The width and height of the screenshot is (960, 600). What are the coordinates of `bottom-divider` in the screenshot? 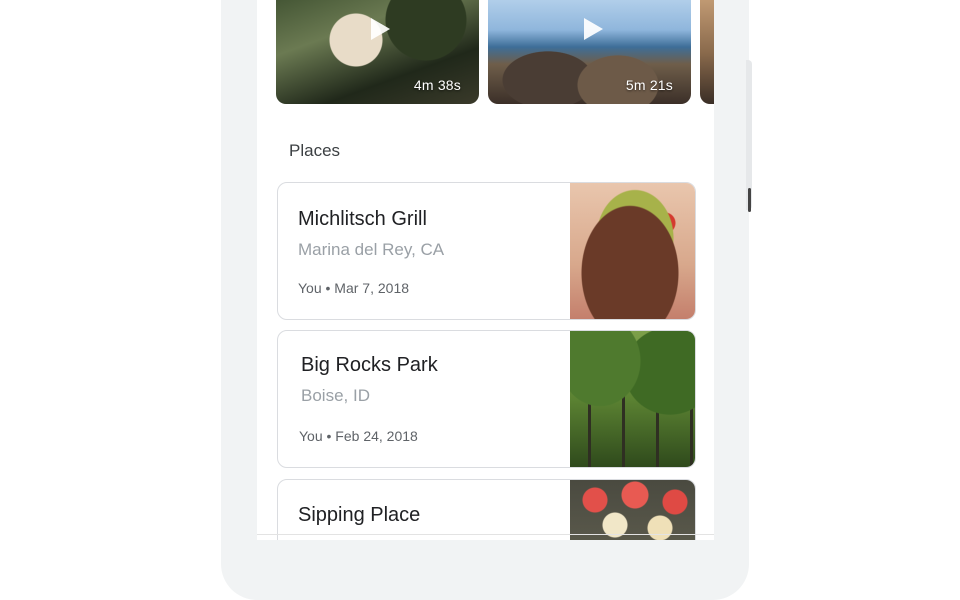 It's located at (485, 534).